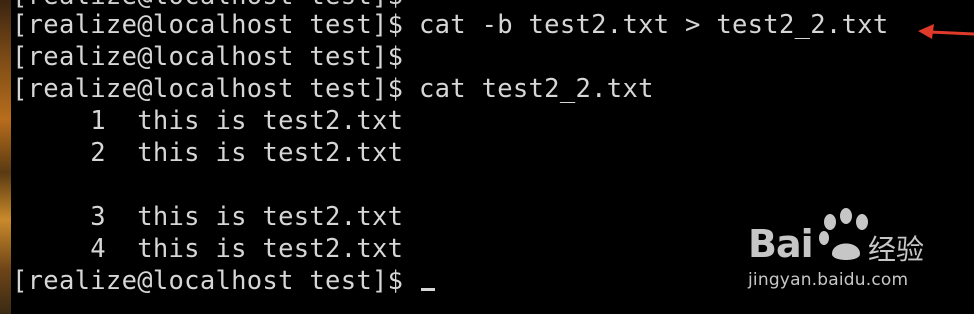  What do you see at coordinates (946, 31) in the screenshot?
I see `red-arrow-annotation-icon` at bounding box center [946, 31].